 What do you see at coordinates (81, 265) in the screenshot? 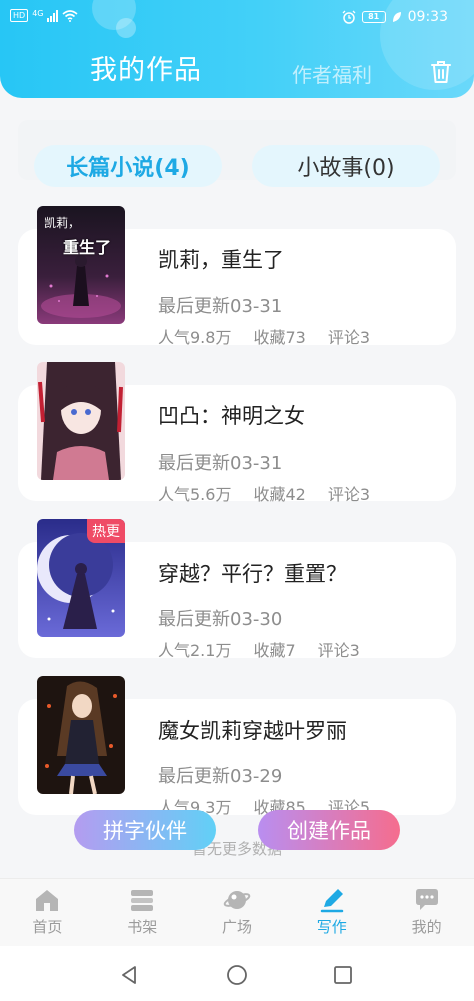
I see `work-cover: 凯莉， 重生了` at bounding box center [81, 265].